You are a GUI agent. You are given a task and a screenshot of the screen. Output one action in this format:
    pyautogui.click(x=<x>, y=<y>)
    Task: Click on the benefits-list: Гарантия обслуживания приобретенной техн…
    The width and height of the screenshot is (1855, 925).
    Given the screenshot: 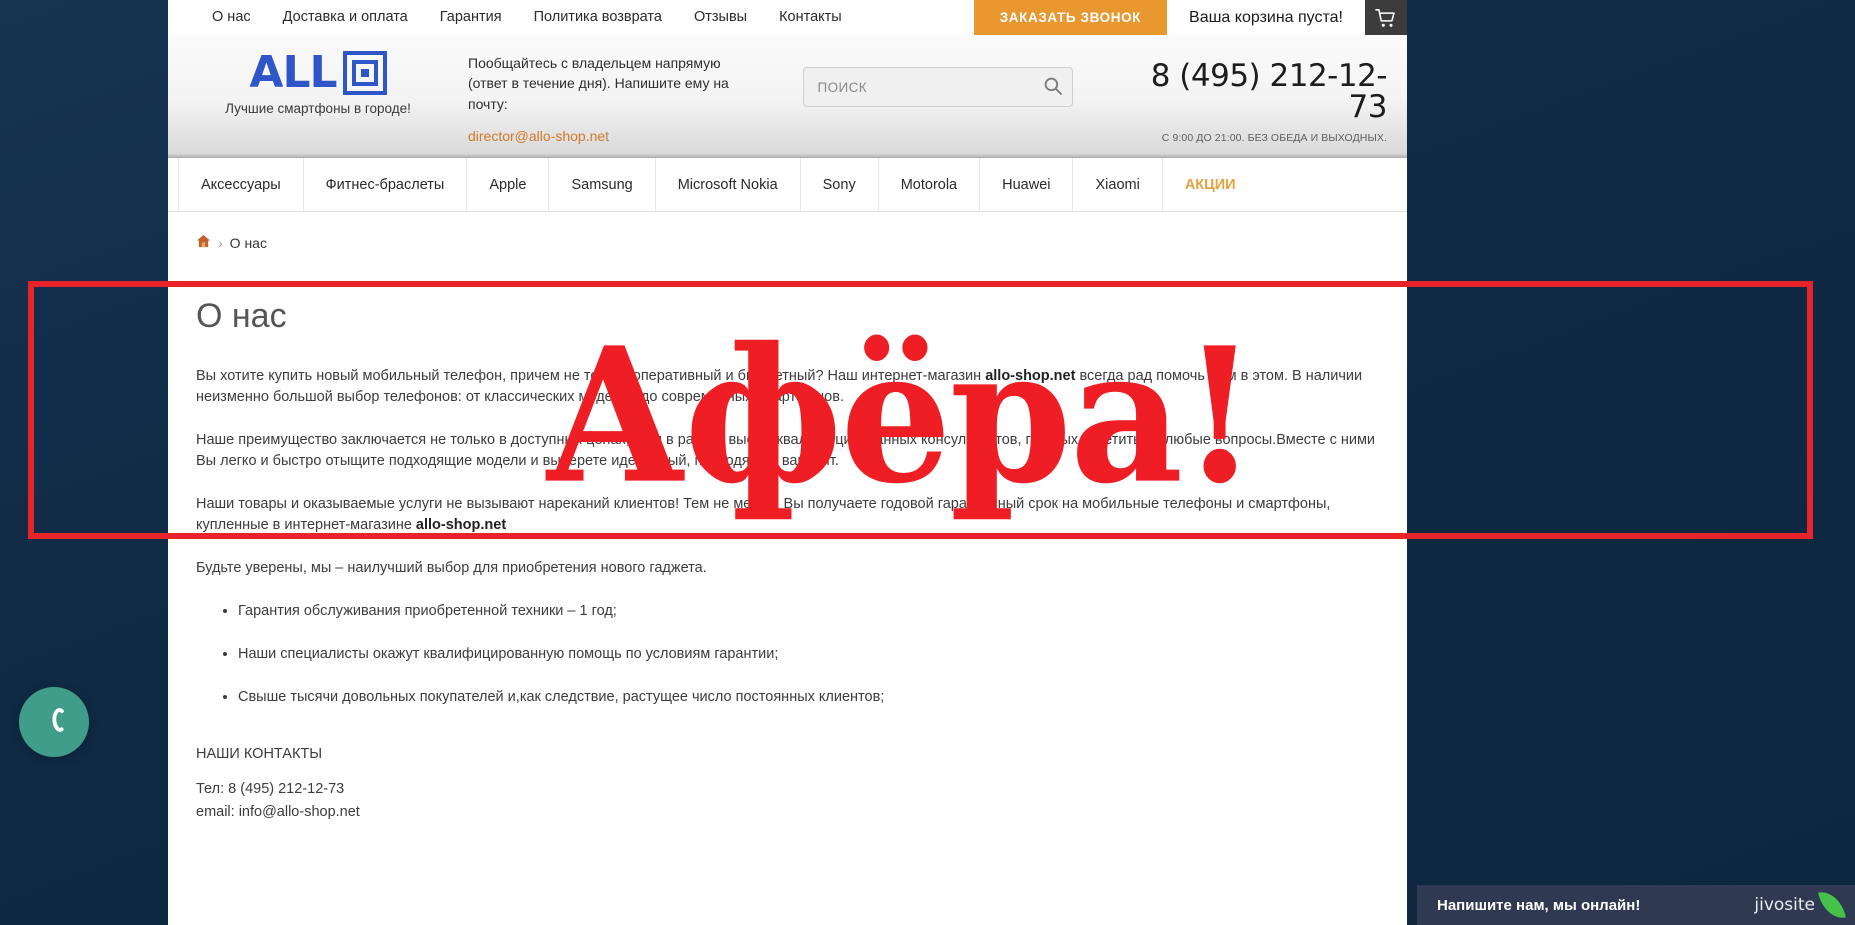 What is the action you would take?
    pyautogui.click(x=787, y=654)
    